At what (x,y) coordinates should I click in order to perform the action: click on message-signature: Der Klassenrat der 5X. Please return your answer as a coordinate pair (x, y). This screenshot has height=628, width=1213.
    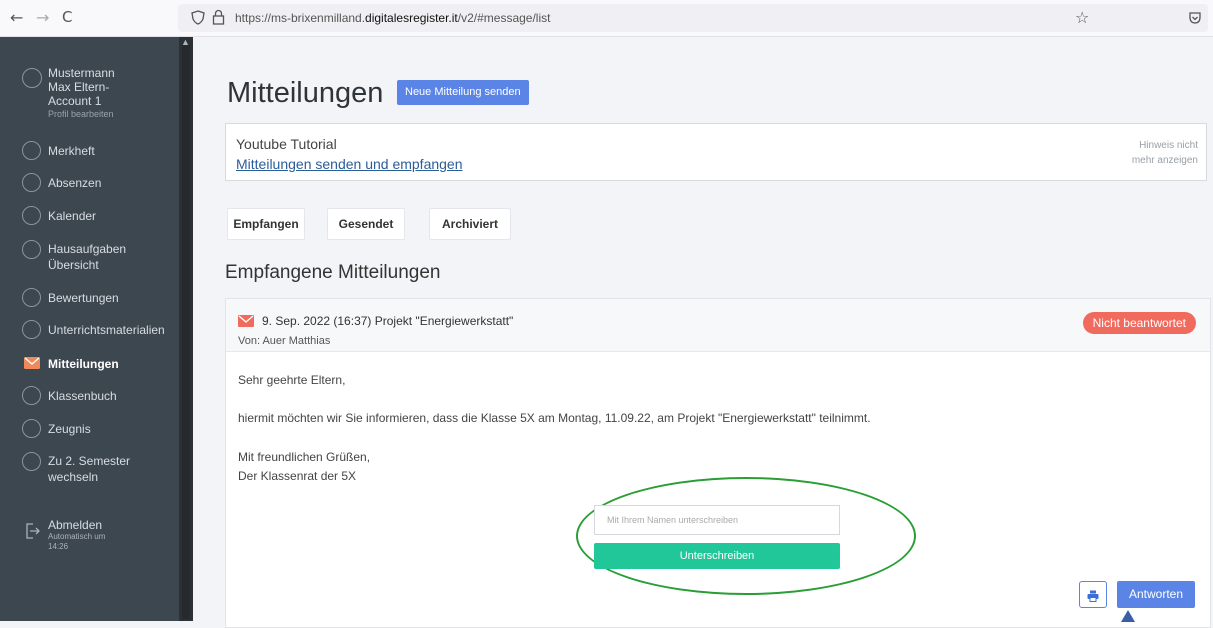
    Looking at the image, I should click on (297, 476).